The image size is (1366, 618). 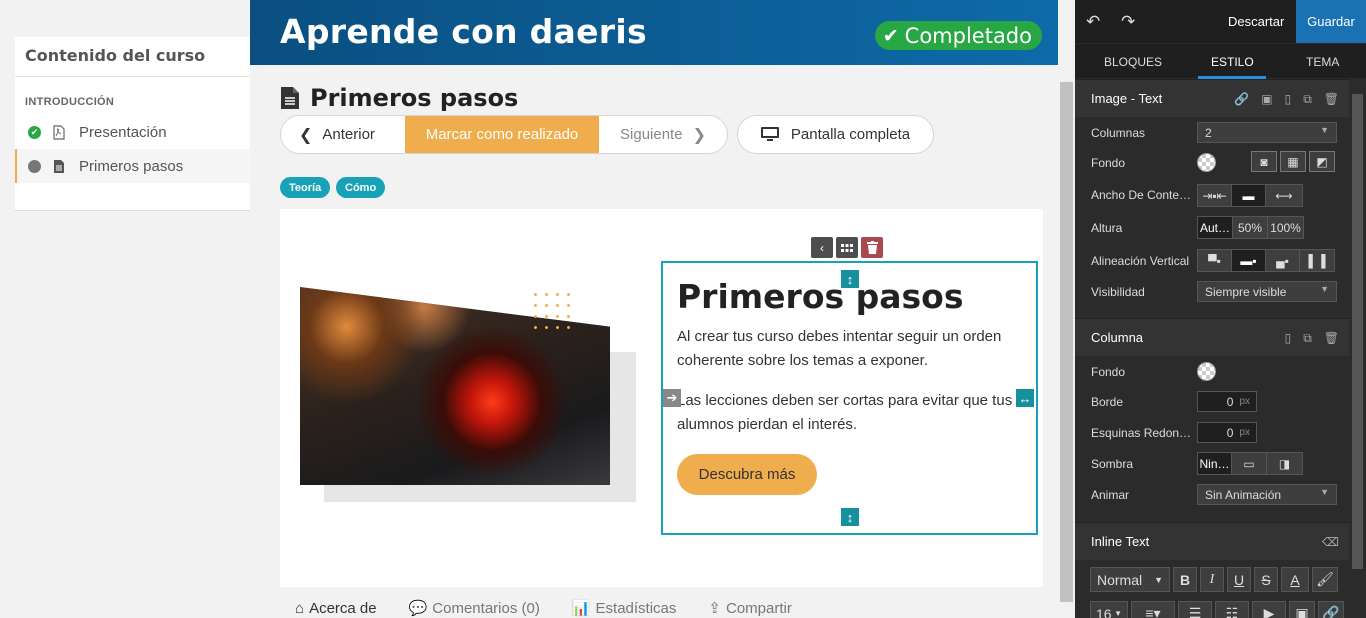 What do you see at coordinates (1249, 260) in the screenshot?
I see `align-middle-icon: ▬▪` at bounding box center [1249, 260].